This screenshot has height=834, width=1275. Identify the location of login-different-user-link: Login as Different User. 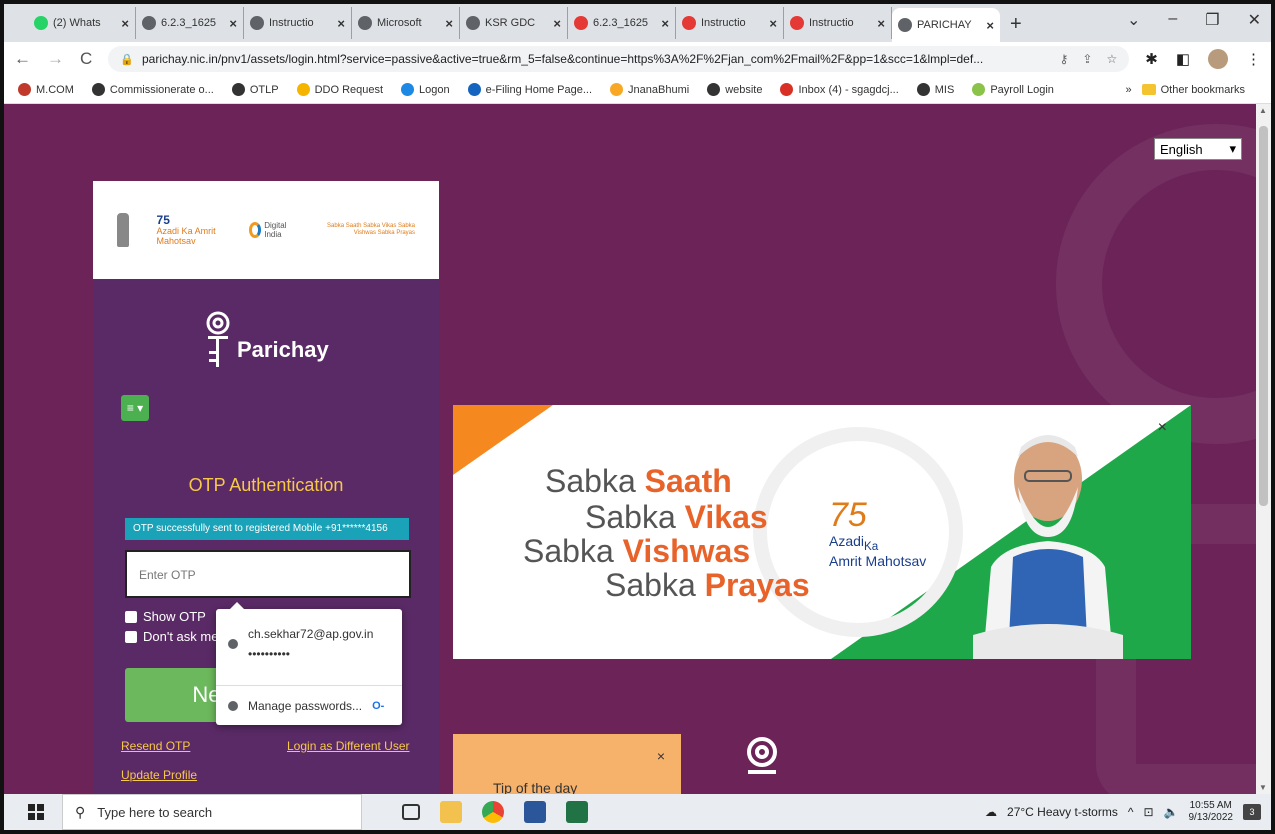
(348, 746).